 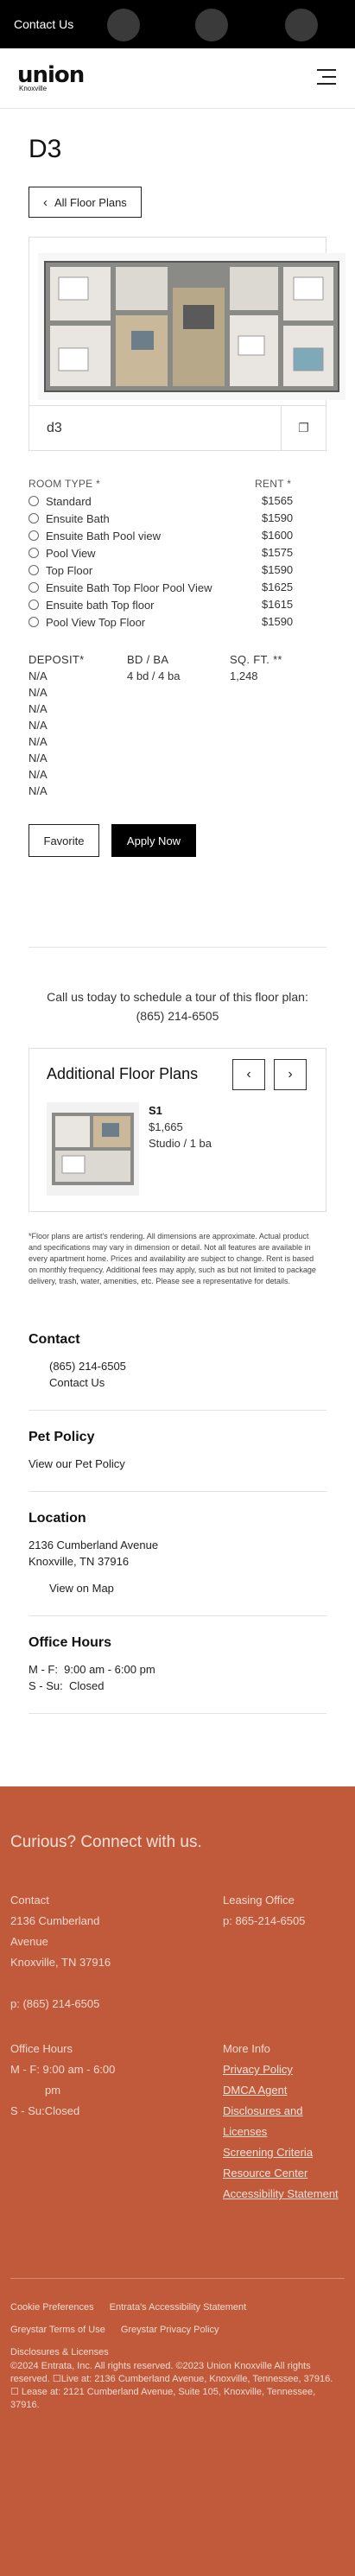 I want to click on contact-phone: (865) 214-6505, so click(x=177, y=1366).